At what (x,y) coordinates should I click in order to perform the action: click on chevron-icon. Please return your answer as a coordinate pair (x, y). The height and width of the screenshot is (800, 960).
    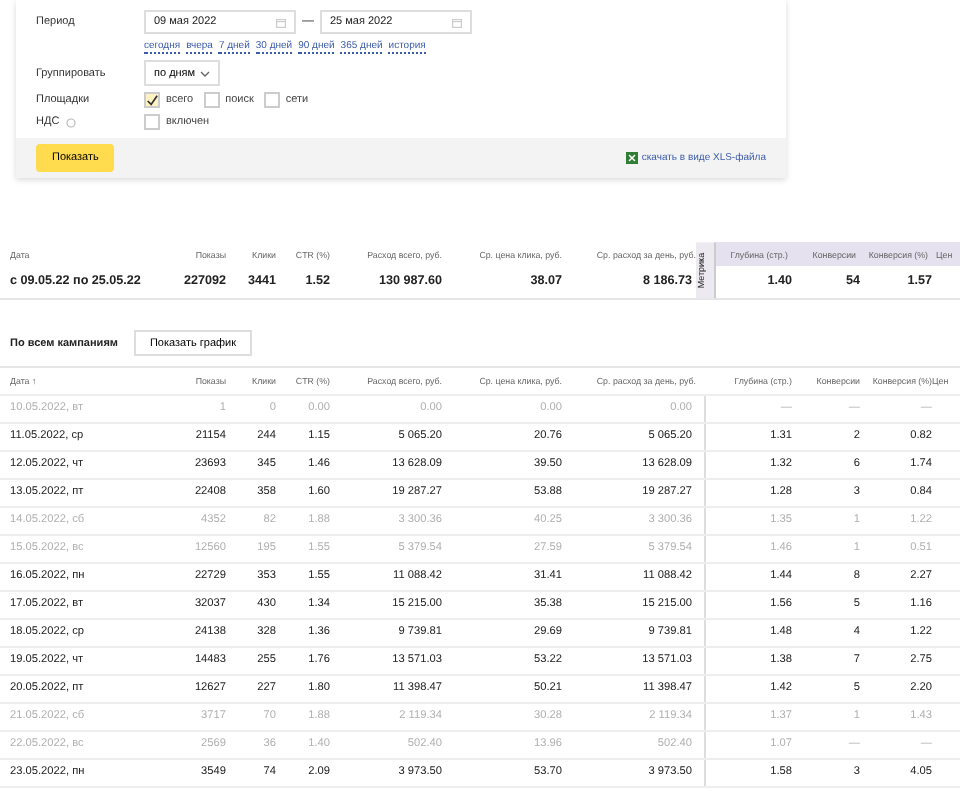
    Looking at the image, I should click on (204, 73).